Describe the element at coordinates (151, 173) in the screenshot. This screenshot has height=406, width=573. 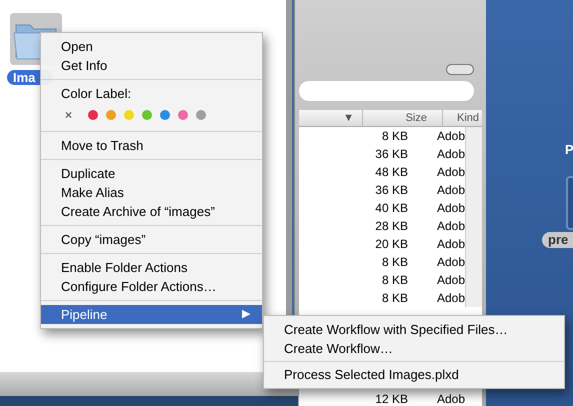
I see `menu-item: Duplicate` at that location.